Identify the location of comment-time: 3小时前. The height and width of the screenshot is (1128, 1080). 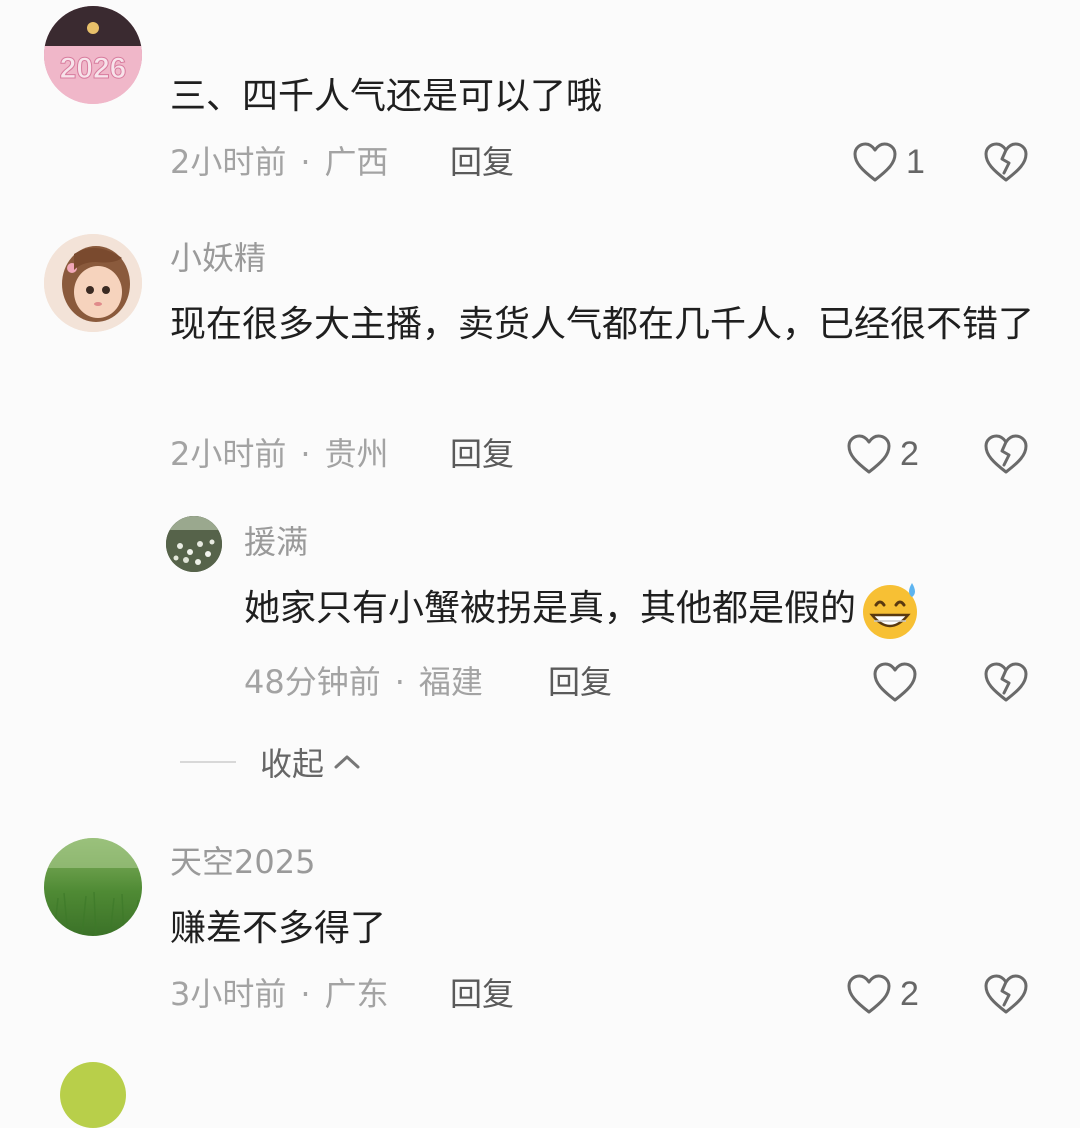
(228, 994).